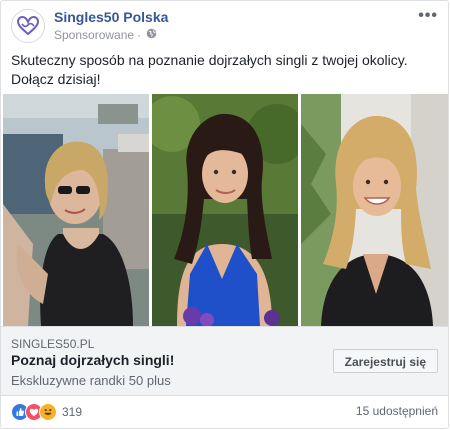 The image size is (450, 430). Describe the element at coordinates (224, 413) in the screenshot. I see `engagement-bar: 319 15 udostępnień` at that location.